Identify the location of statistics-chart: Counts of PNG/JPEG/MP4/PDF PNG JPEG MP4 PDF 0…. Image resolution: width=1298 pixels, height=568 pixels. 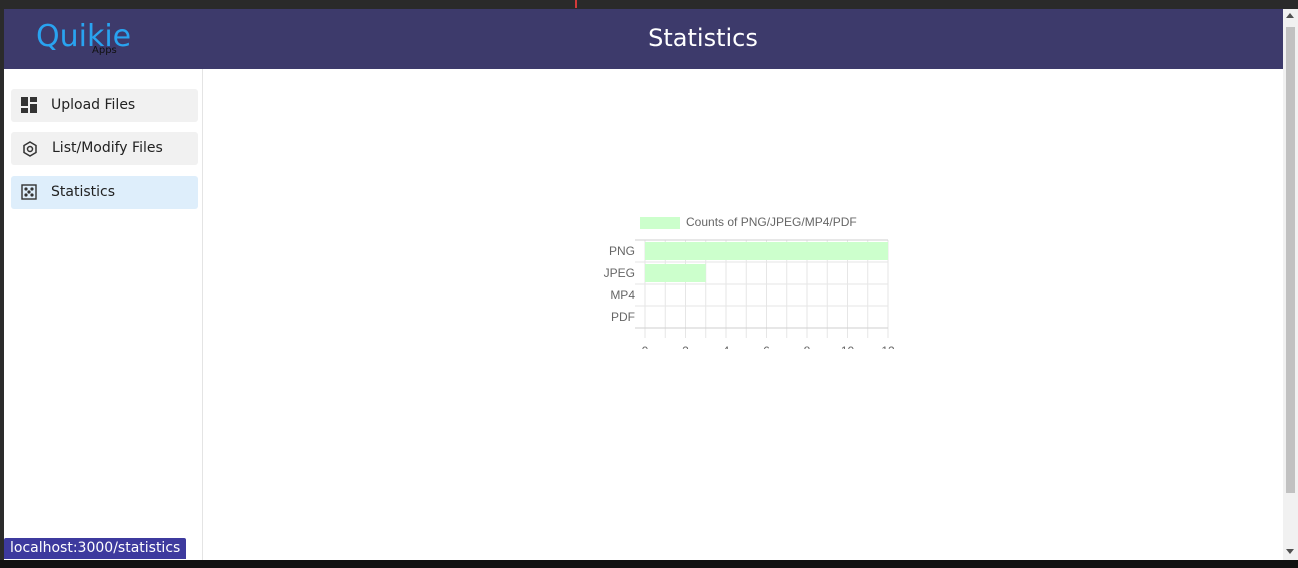
(744, 278).